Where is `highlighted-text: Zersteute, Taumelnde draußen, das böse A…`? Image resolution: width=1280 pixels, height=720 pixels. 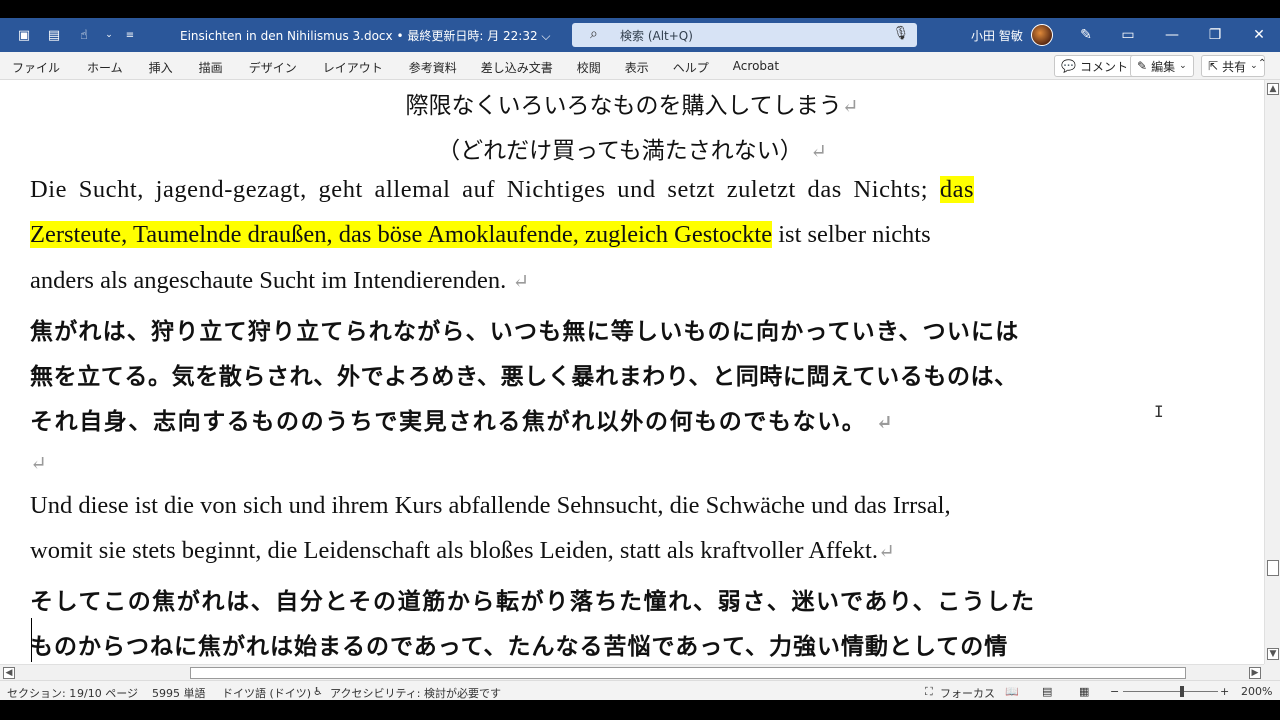 highlighted-text: Zersteute, Taumelnde draußen, das böse A… is located at coordinates (401, 234).